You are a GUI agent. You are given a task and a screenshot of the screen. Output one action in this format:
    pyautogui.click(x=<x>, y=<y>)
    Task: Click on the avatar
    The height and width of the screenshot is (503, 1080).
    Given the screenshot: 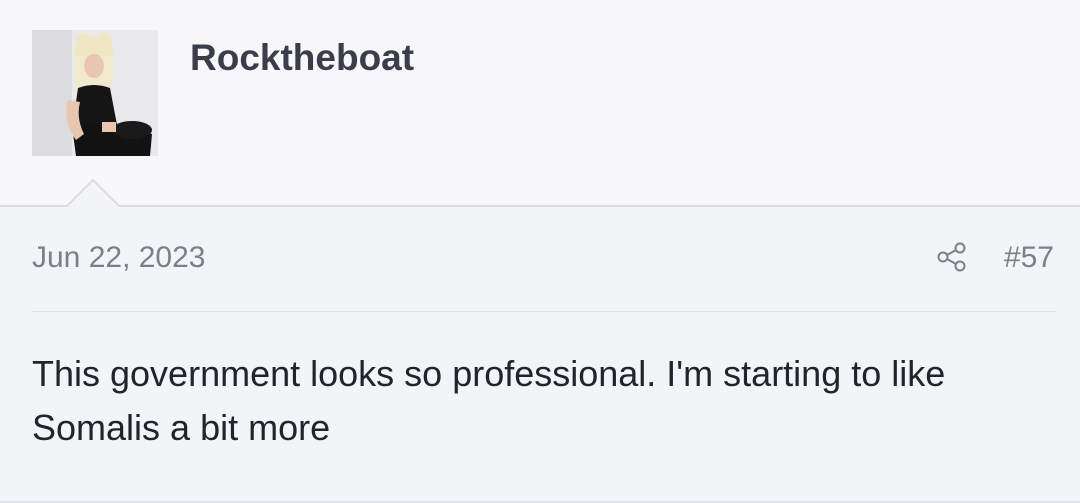 What is the action you would take?
    pyautogui.click(x=95, y=93)
    